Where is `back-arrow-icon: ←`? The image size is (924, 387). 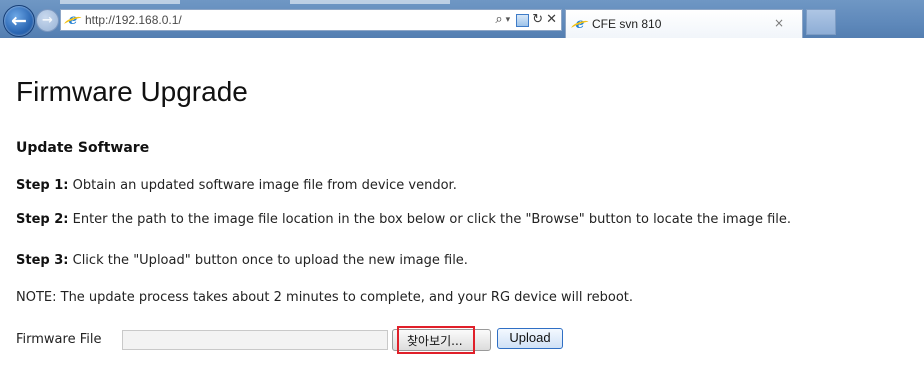 back-arrow-icon: ← is located at coordinates (19, 21).